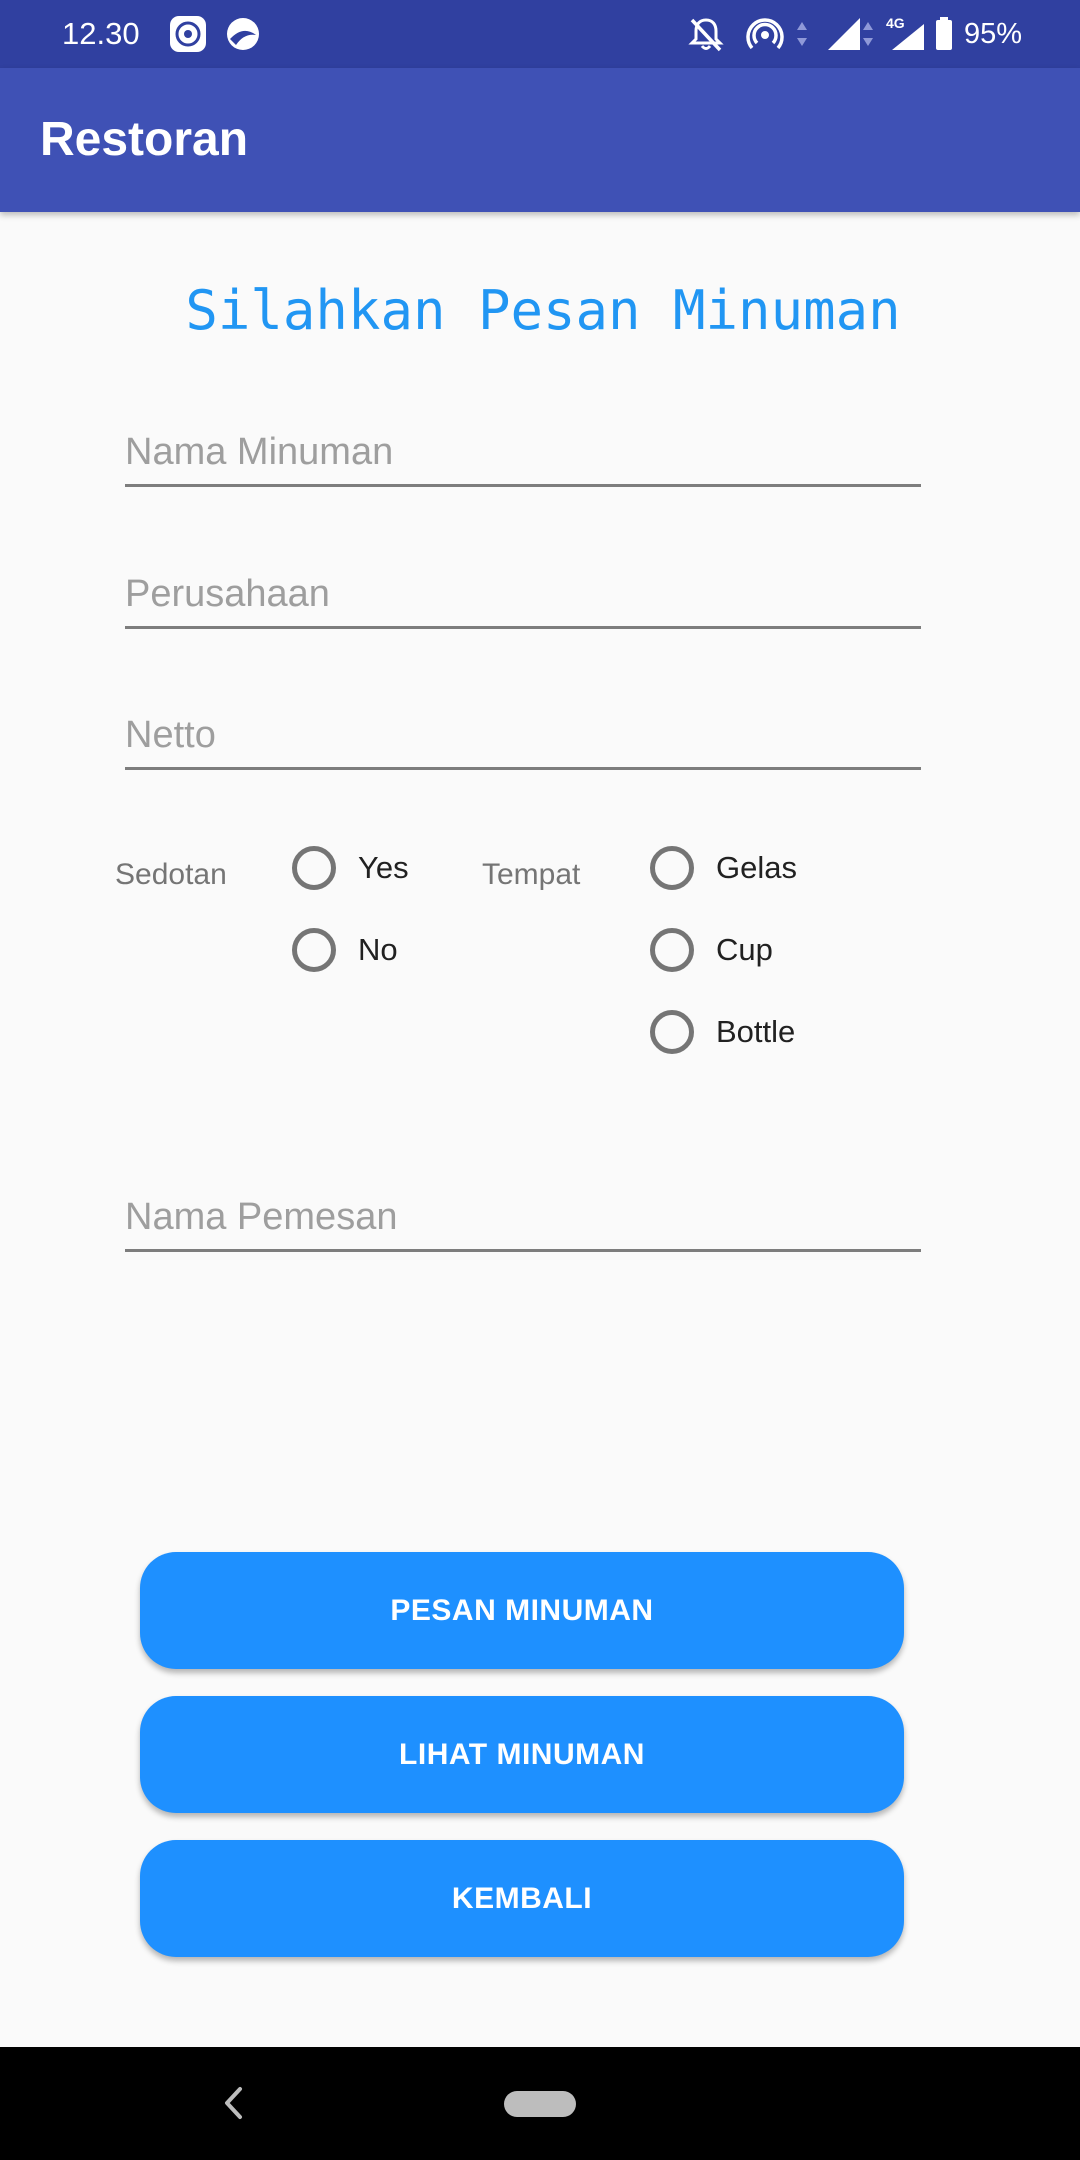  Describe the element at coordinates (765, 34) in the screenshot. I see `hotspot-icon` at that location.